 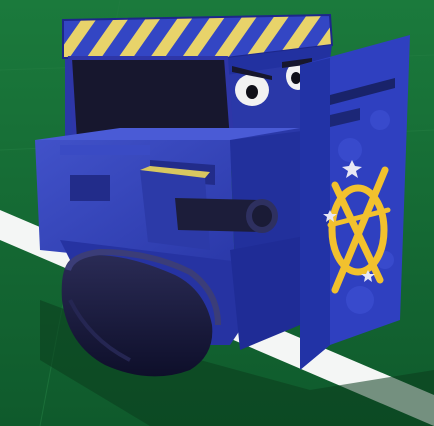 What do you see at coordinates (226, 215) in the screenshot?
I see `gun-barrel` at bounding box center [226, 215].